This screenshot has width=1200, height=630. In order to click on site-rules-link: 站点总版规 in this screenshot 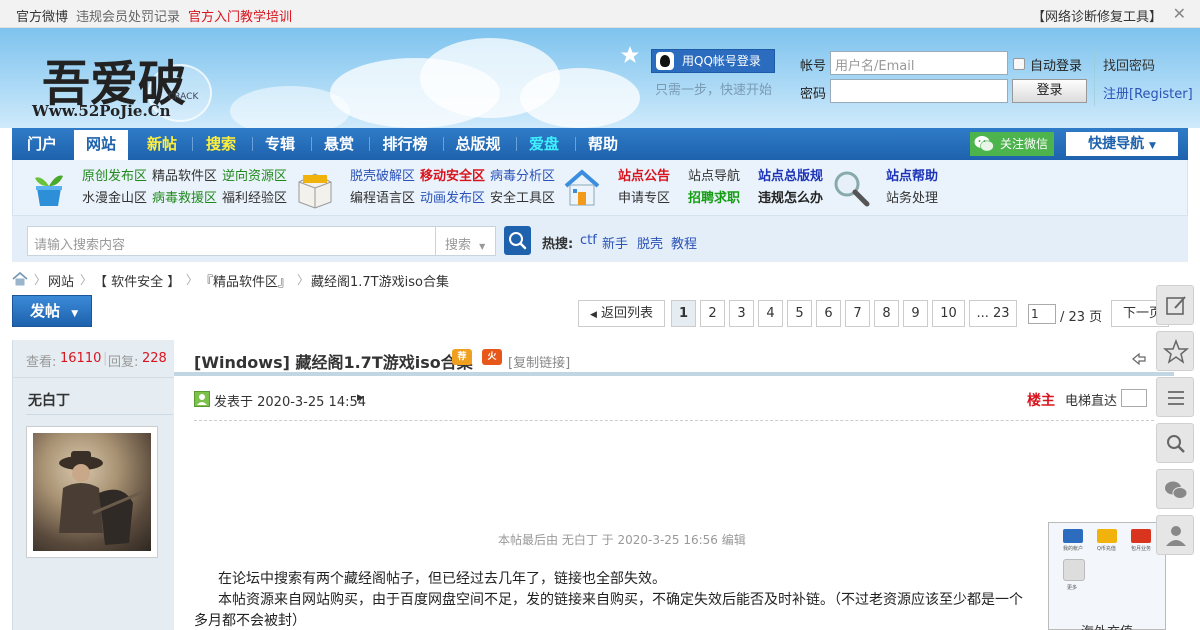, I will do `click(790, 177)`.